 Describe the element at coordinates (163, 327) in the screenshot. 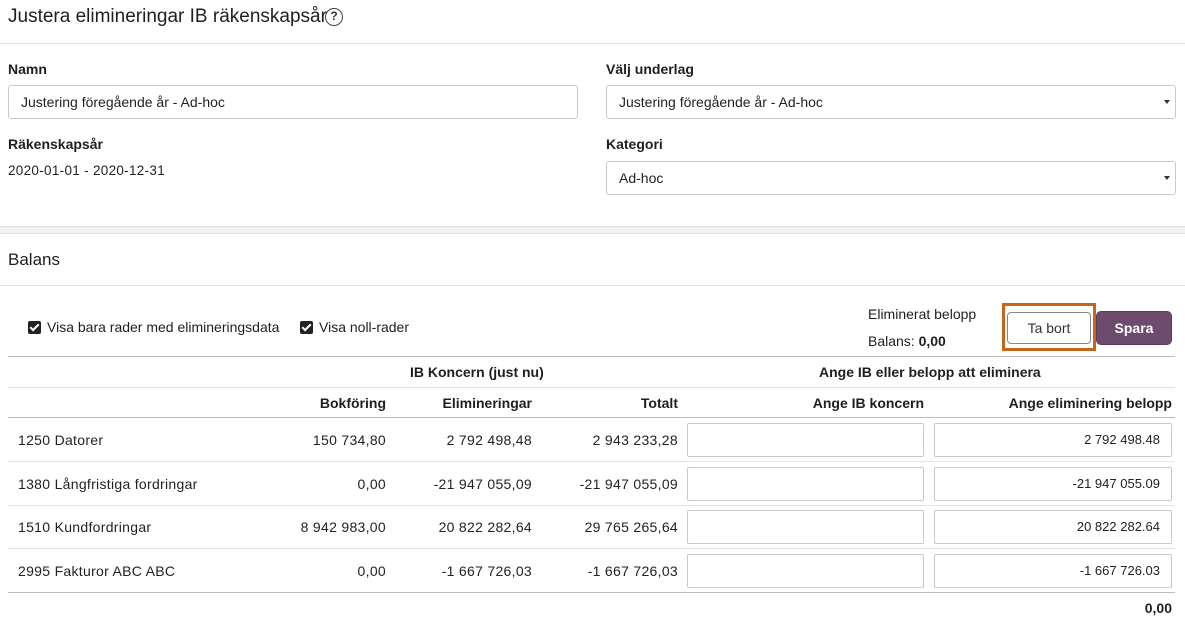

I see `filter-only-elim-label: Visa bara rader med elimineringsdata` at that location.